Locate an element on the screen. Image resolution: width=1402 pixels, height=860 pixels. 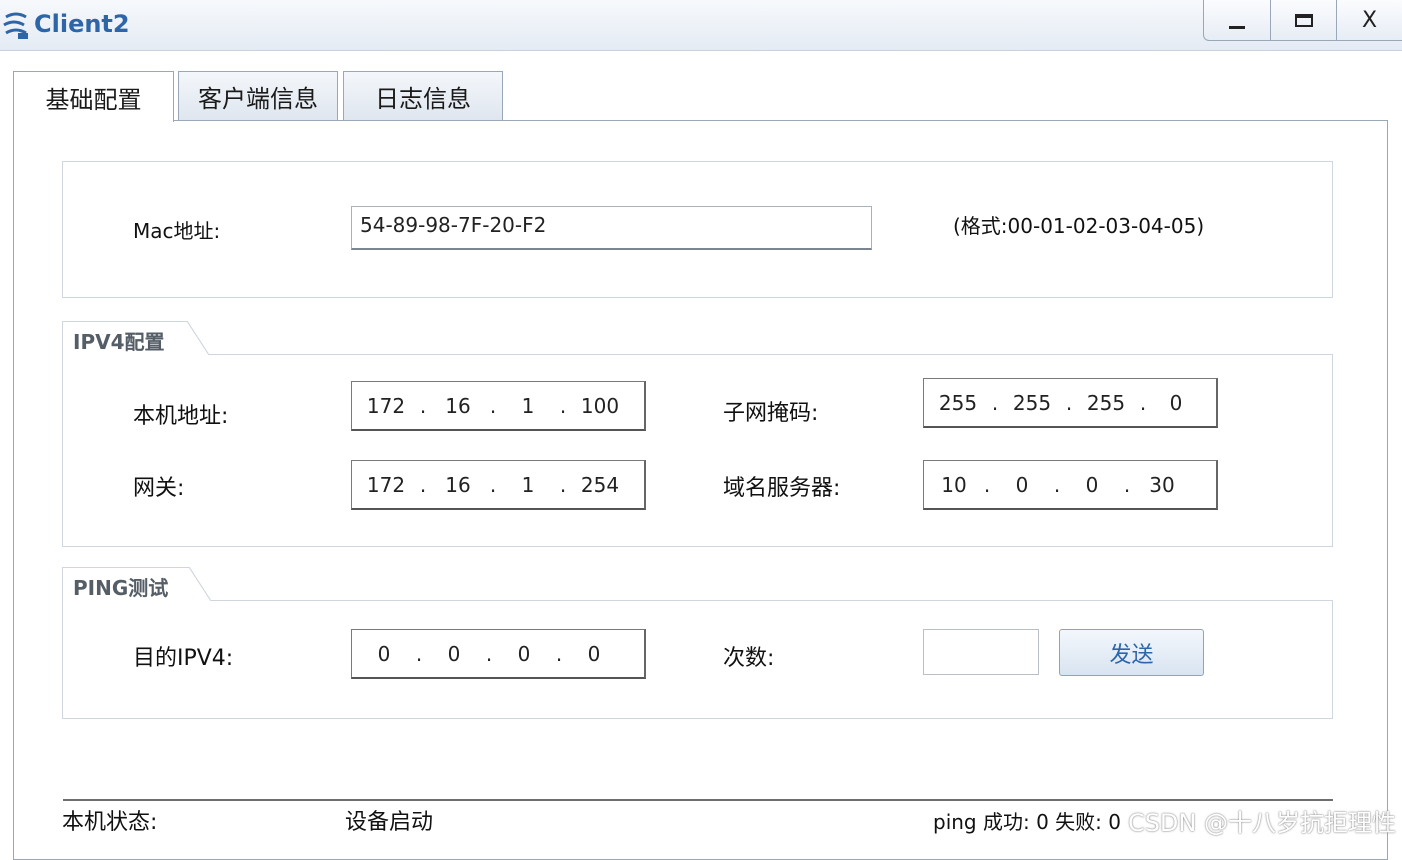
ping-target-input: 0. 0. 0. 0 is located at coordinates (498, 654).